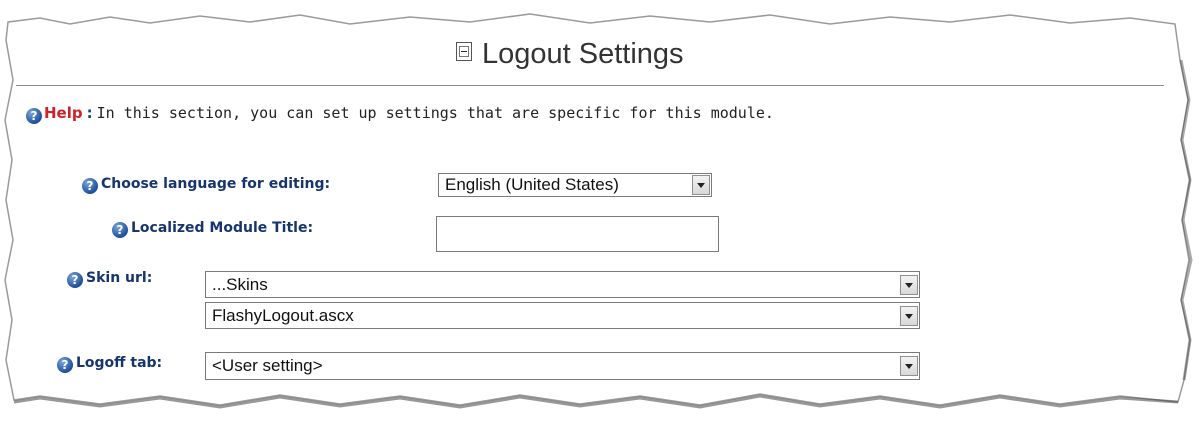 This screenshot has height=429, width=1203. What do you see at coordinates (562, 284) in the screenshot?
I see `skin-folder-select: ...Skins` at bounding box center [562, 284].